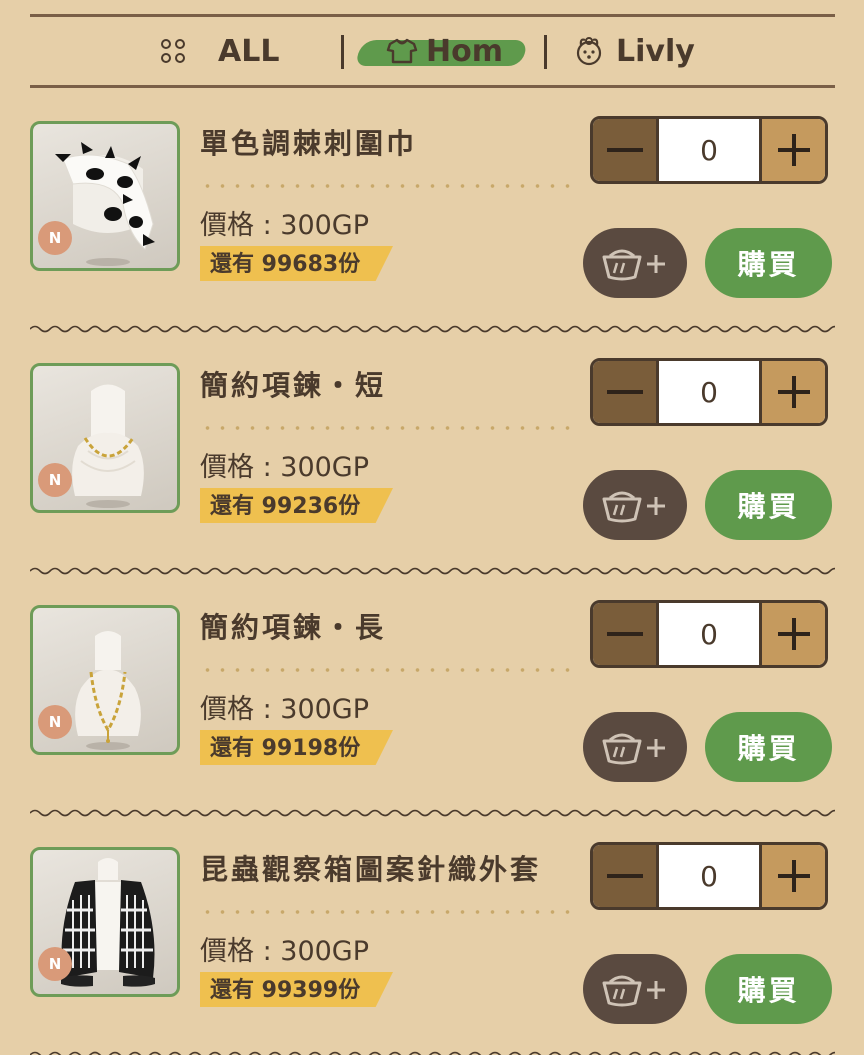 Image resolution: width=864 pixels, height=1055 pixels. Describe the element at coordinates (655, 51) in the screenshot. I see `tab-livly-label: Livly` at that location.